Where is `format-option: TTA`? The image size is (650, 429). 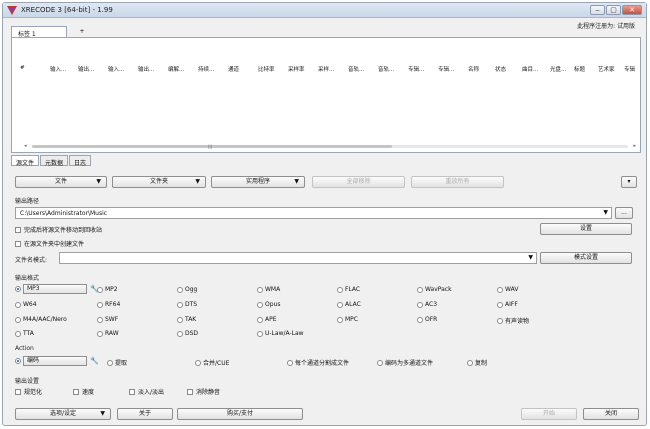
format-option: TTA is located at coordinates (24, 333).